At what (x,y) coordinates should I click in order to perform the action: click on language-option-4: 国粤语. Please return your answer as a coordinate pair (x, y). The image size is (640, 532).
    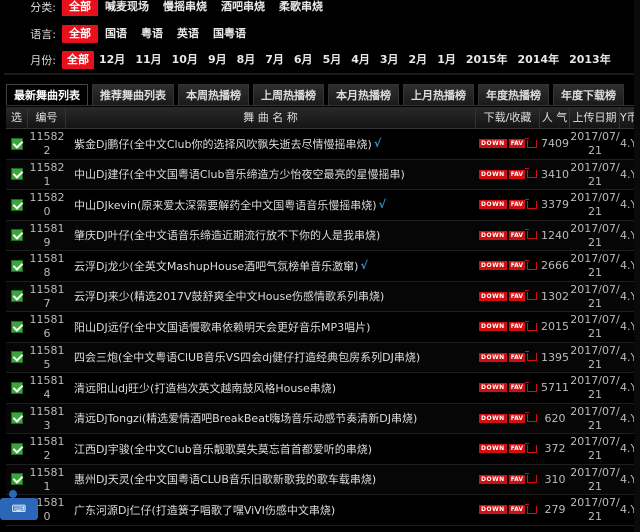
    Looking at the image, I should click on (229, 34).